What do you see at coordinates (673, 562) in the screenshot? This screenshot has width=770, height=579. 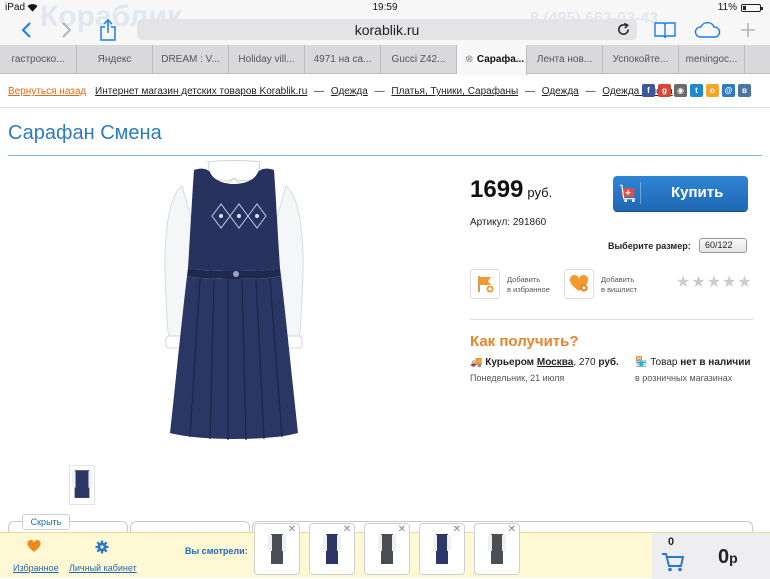 I see `cart-icon` at bounding box center [673, 562].